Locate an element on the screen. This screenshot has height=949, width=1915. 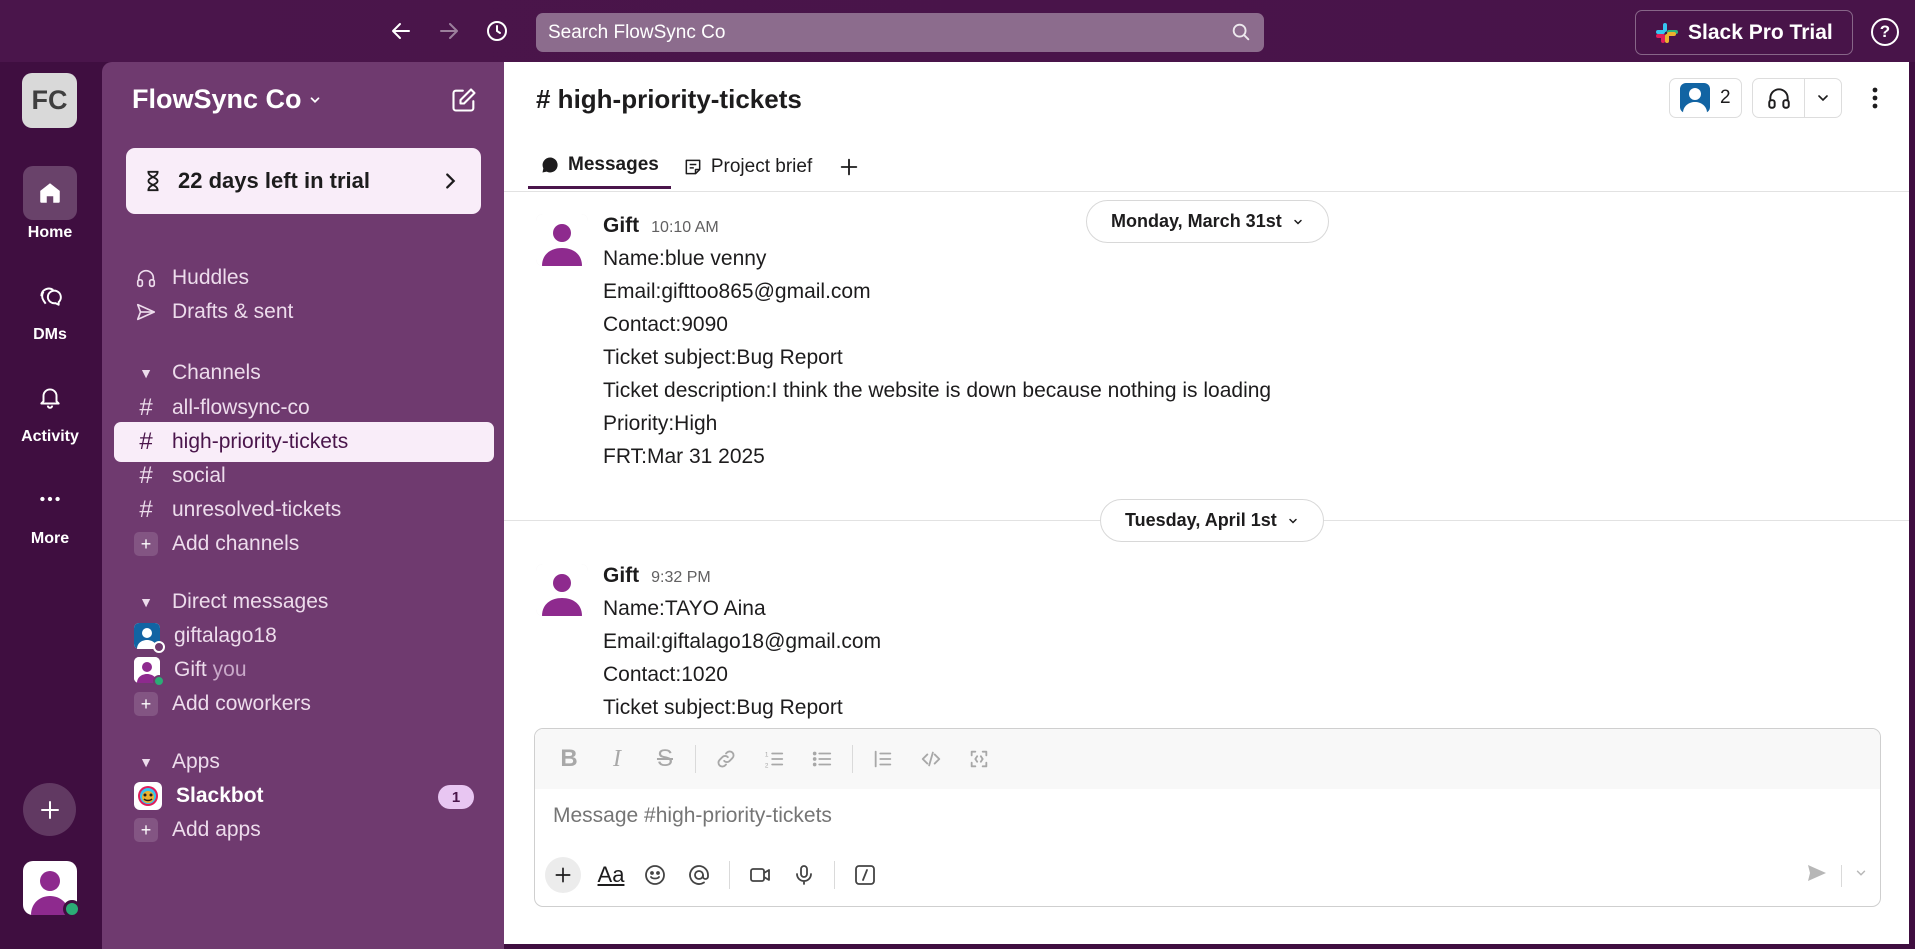
add-channels-button: + Add channels is located at coordinates (304, 544).